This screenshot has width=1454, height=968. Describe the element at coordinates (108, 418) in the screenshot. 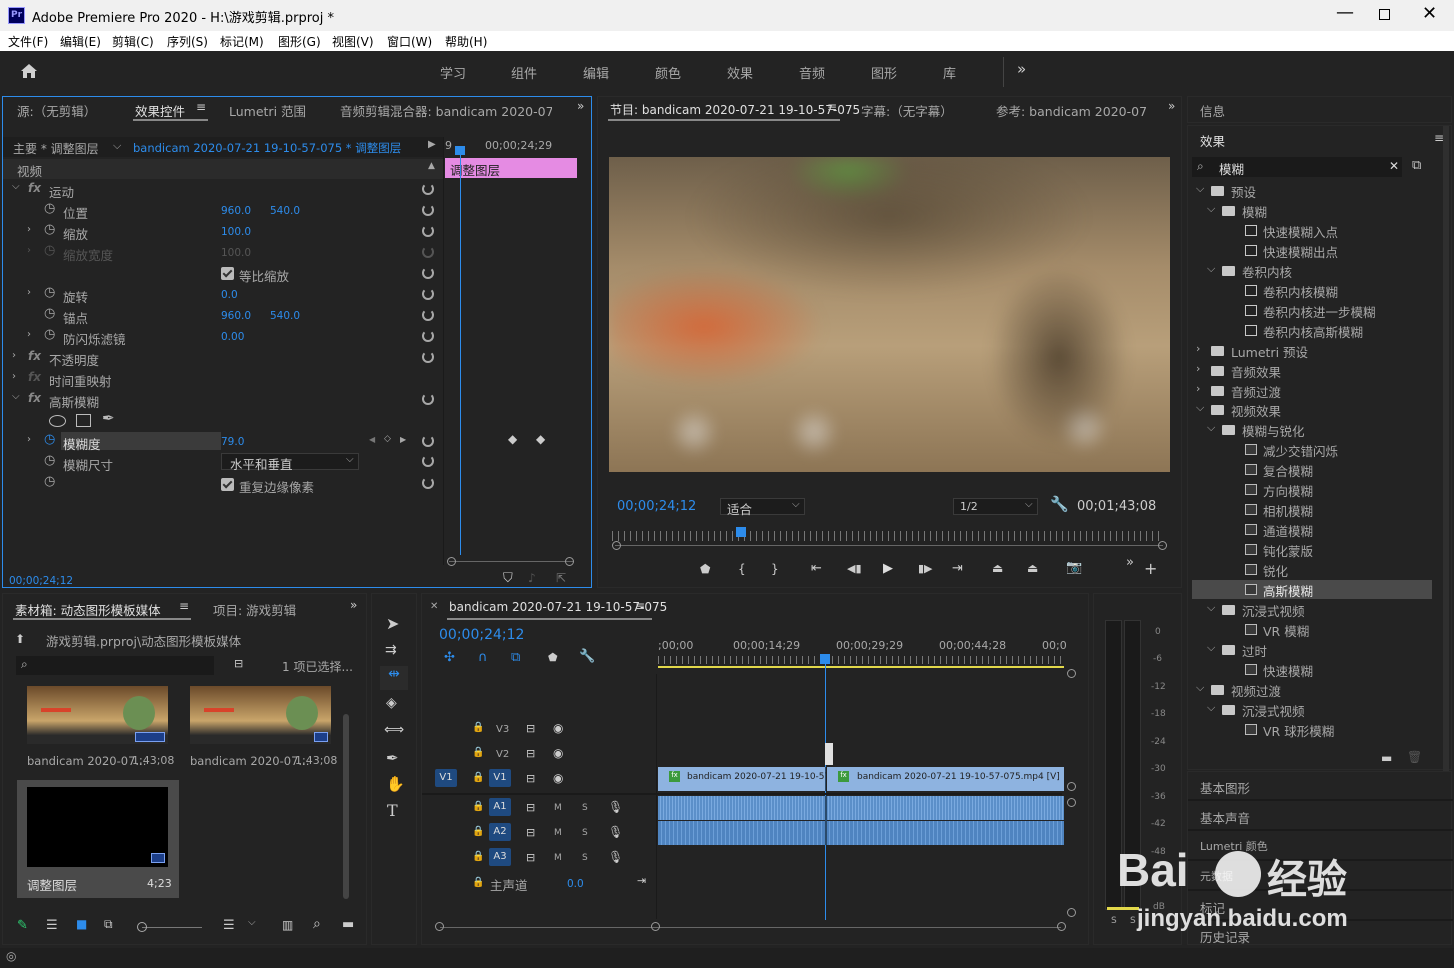

I see `pen-mask-icon: ✒` at that location.